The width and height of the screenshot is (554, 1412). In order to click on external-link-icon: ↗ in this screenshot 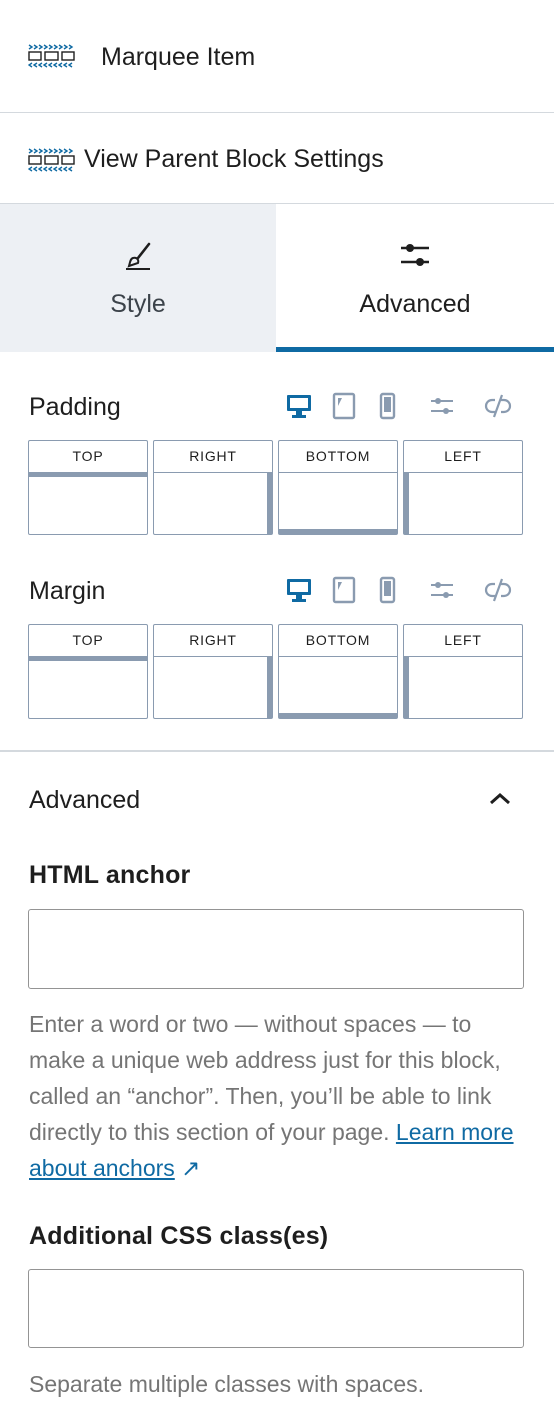, I will do `click(191, 1168)`.